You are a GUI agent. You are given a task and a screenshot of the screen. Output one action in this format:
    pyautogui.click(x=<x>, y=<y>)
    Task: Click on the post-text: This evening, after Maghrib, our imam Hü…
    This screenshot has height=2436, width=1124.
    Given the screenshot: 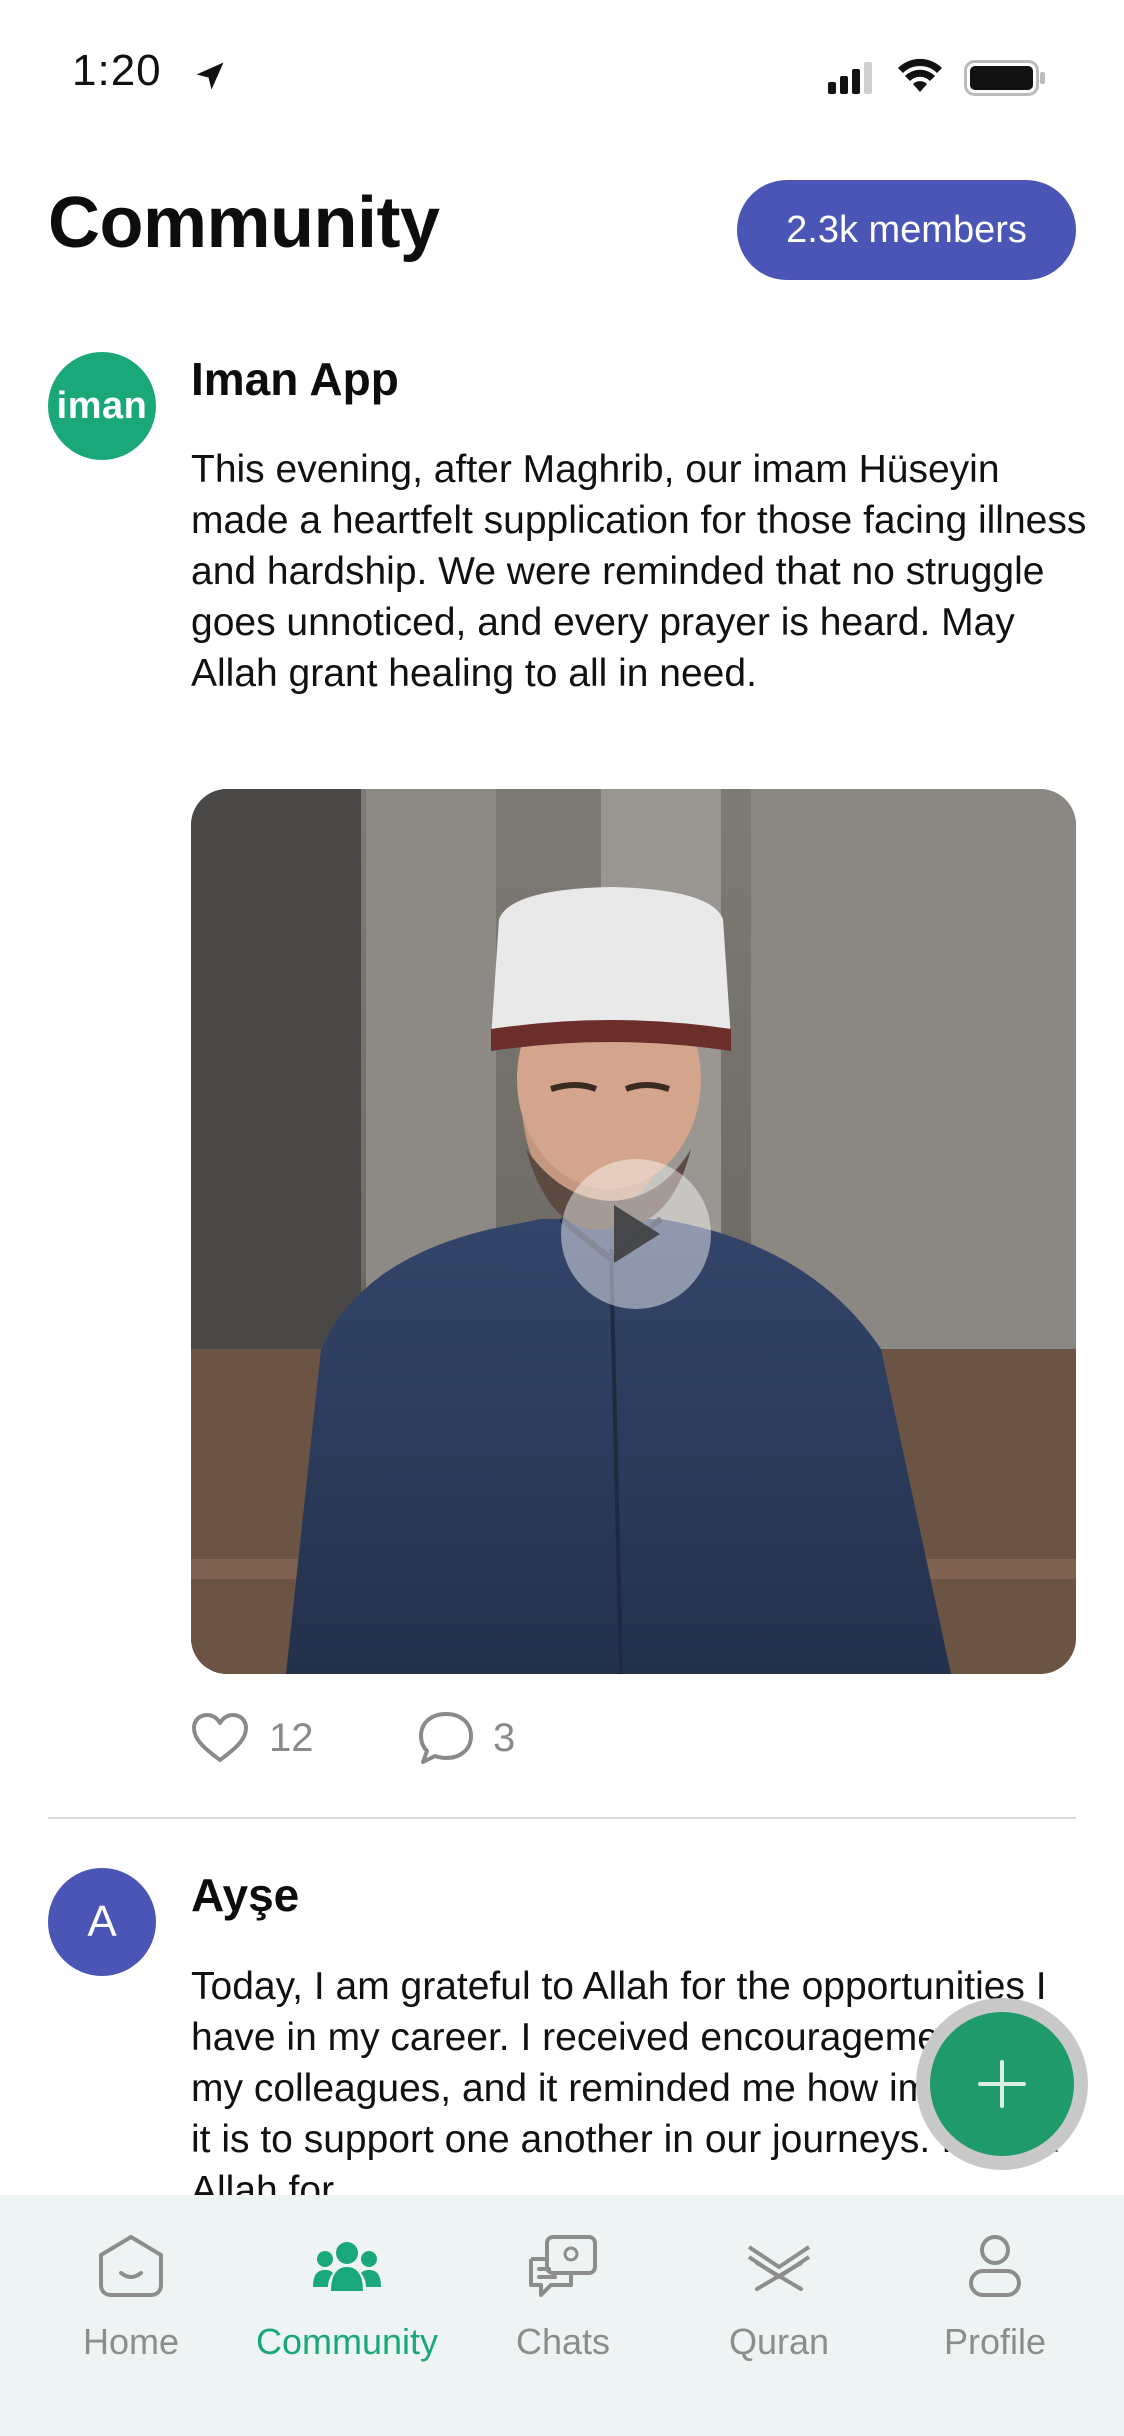 What is the action you would take?
    pyautogui.click(x=639, y=571)
    